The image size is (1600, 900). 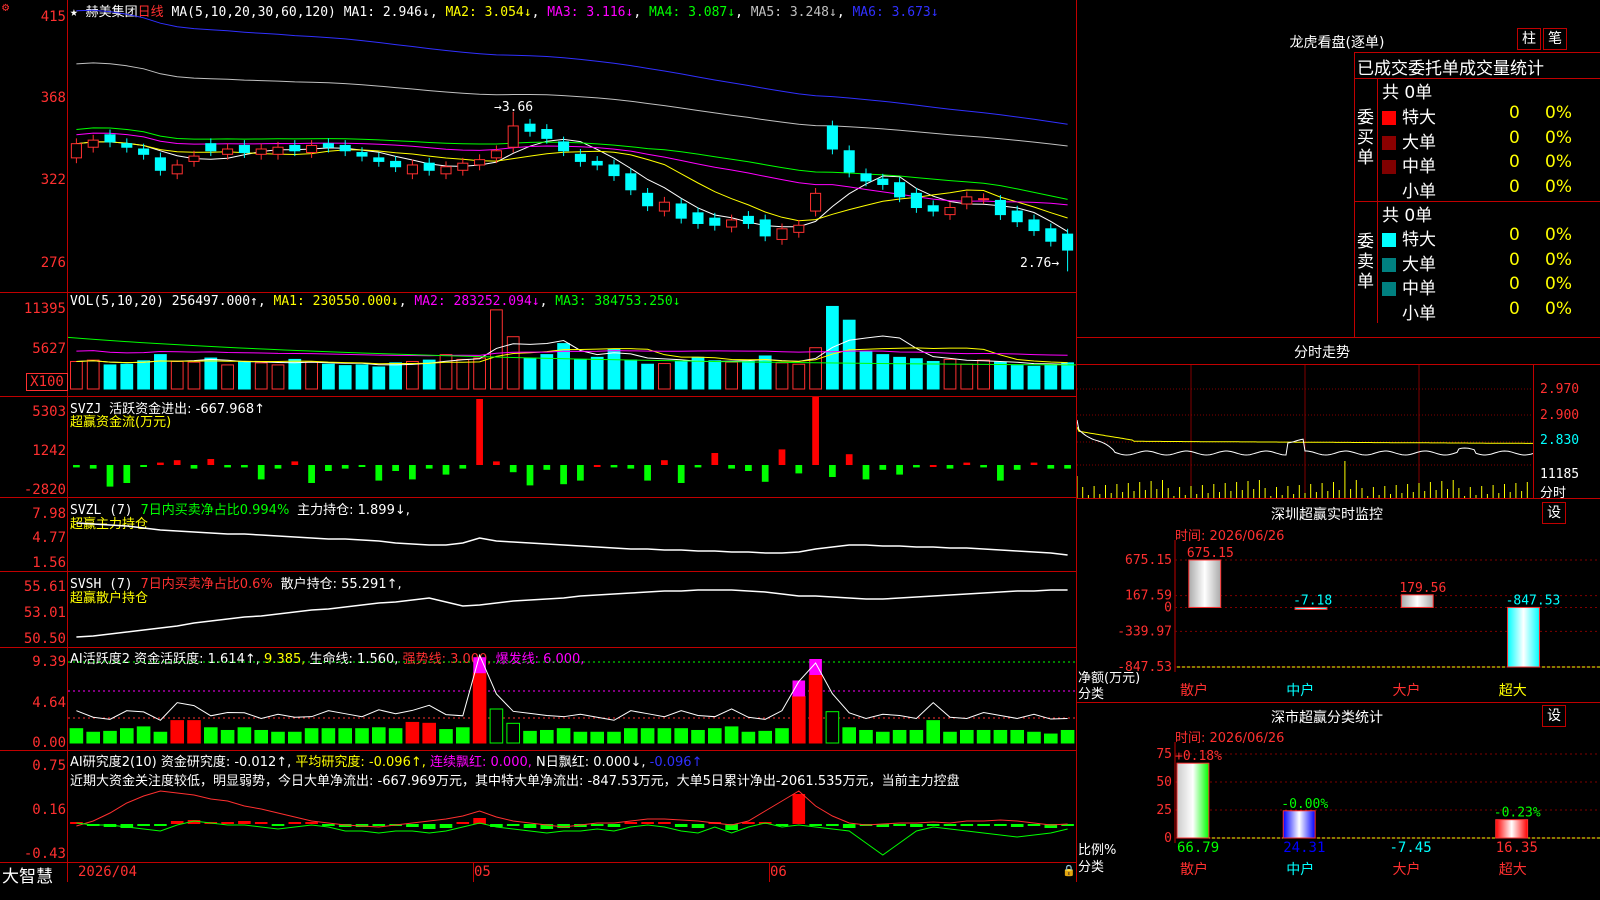 What do you see at coordinates (1327, 515) in the screenshot?
I see `sz-monitor-title: 深圳超赢实时监控` at bounding box center [1327, 515].